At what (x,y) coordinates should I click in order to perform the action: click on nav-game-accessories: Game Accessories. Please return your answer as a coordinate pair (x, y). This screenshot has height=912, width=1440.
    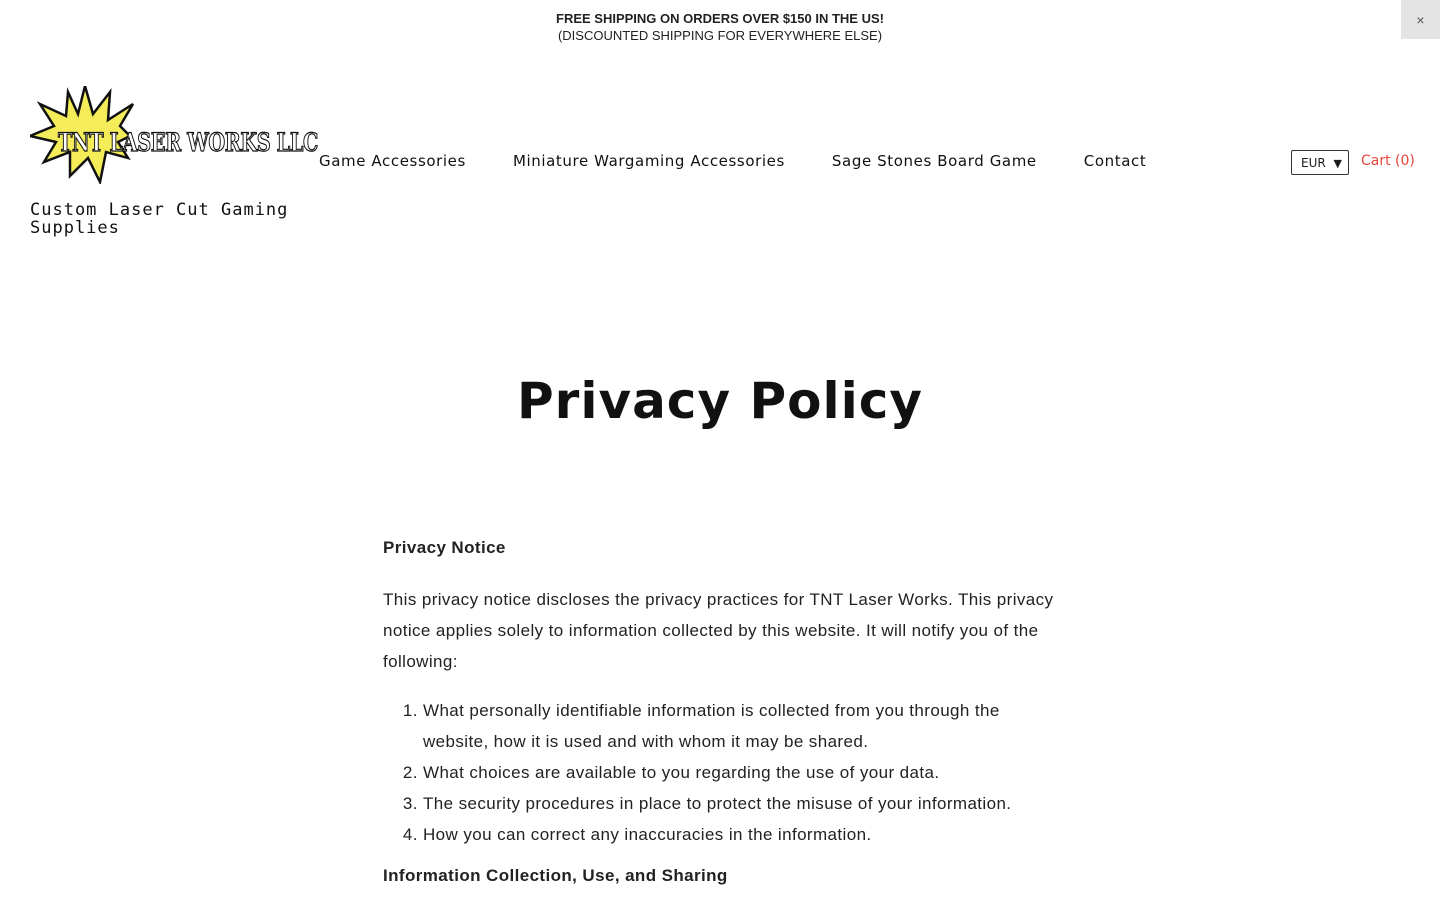
    Looking at the image, I should click on (392, 161).